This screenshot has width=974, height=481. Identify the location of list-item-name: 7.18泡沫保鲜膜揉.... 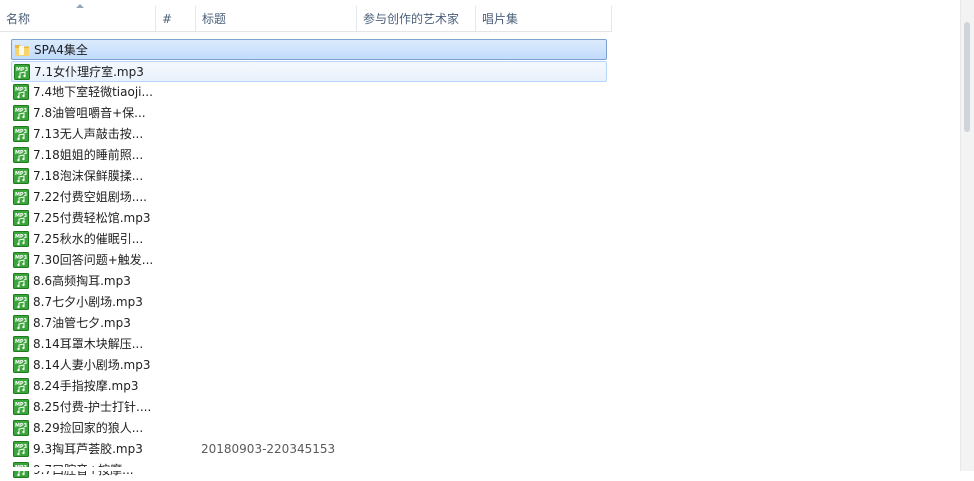
(88, 176).